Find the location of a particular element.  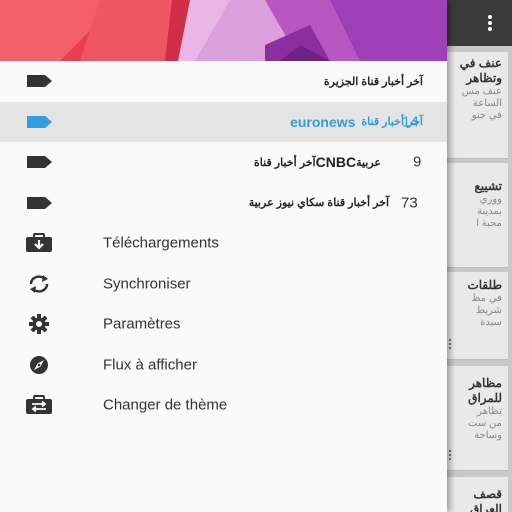

feed-name: آخر أخبار قناة سكاي نيوز عربية is located at coordinates (318, 203).